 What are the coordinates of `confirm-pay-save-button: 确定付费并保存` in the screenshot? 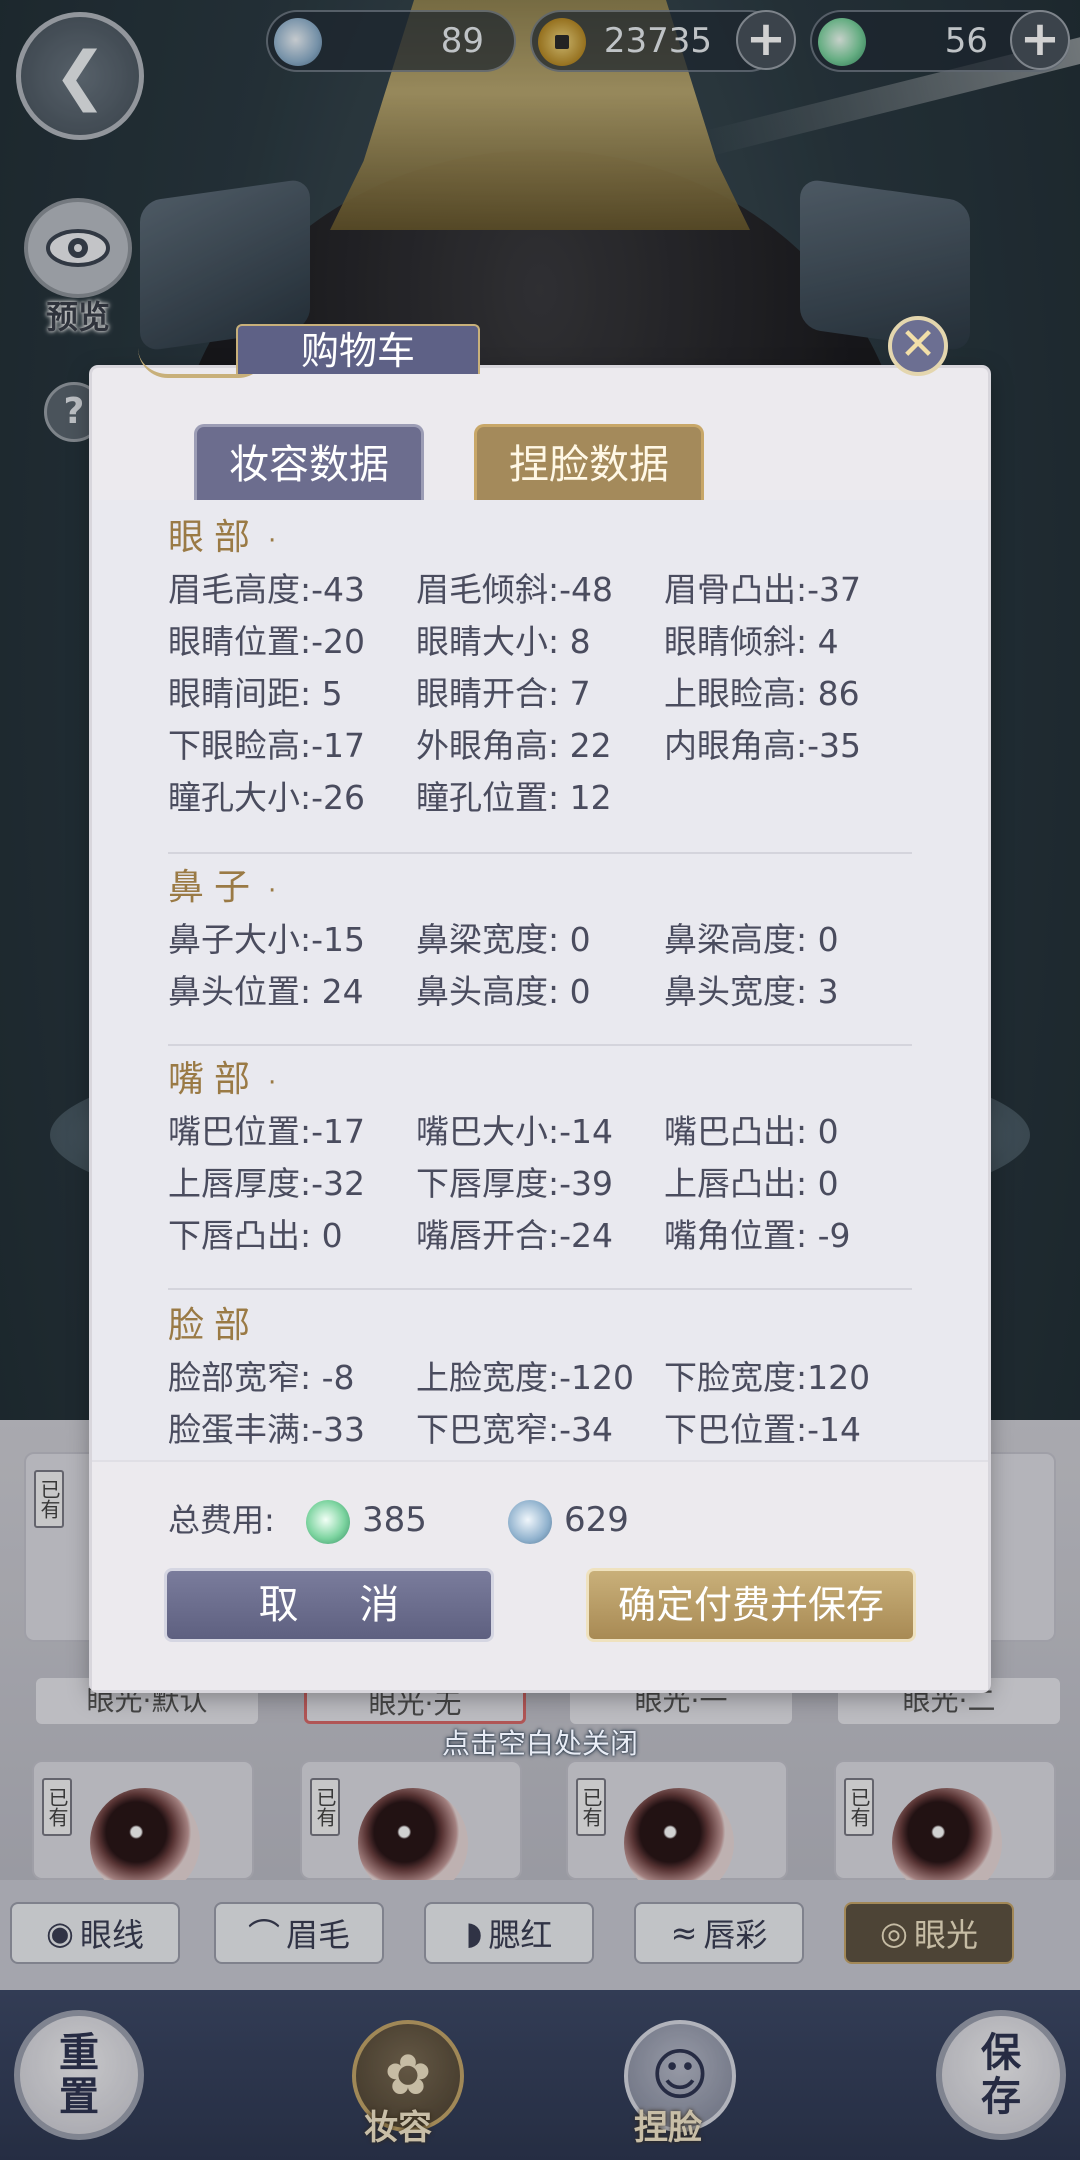 It's located at (751, 1605).